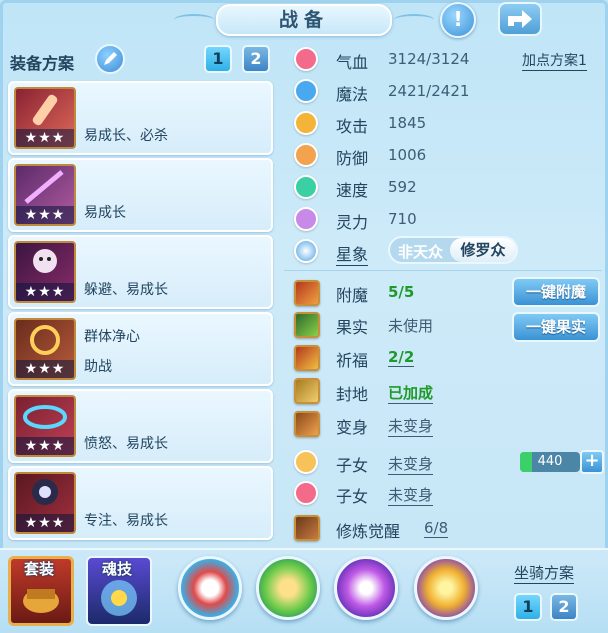 This screenshot has height=633, width=608. What do you see at coordinates (140, 195) in the screenshot?
I see `equip-slot-2: ★★★ 易成长` at bounding box center [140, 195].